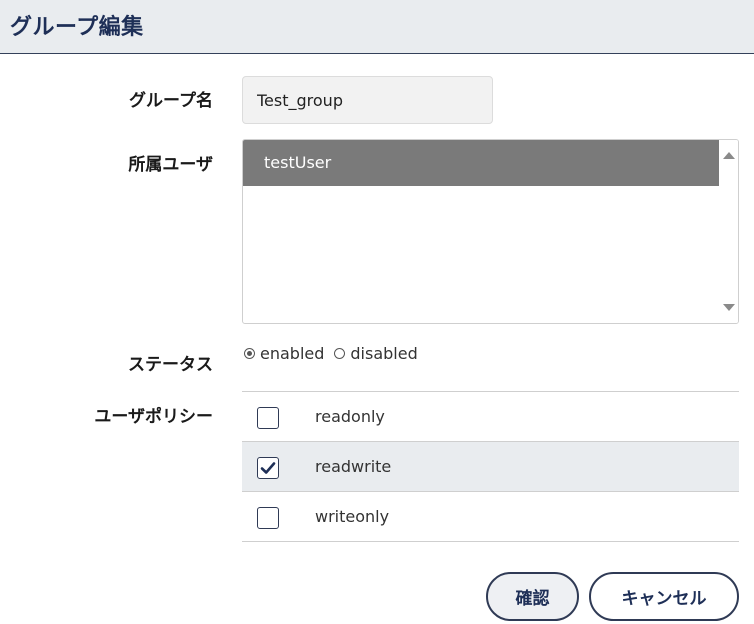 The image size is (754, 624). Describe the element at coordinates (532, 596) in the screenshot. I see `confirm-button: 確認` at that location.